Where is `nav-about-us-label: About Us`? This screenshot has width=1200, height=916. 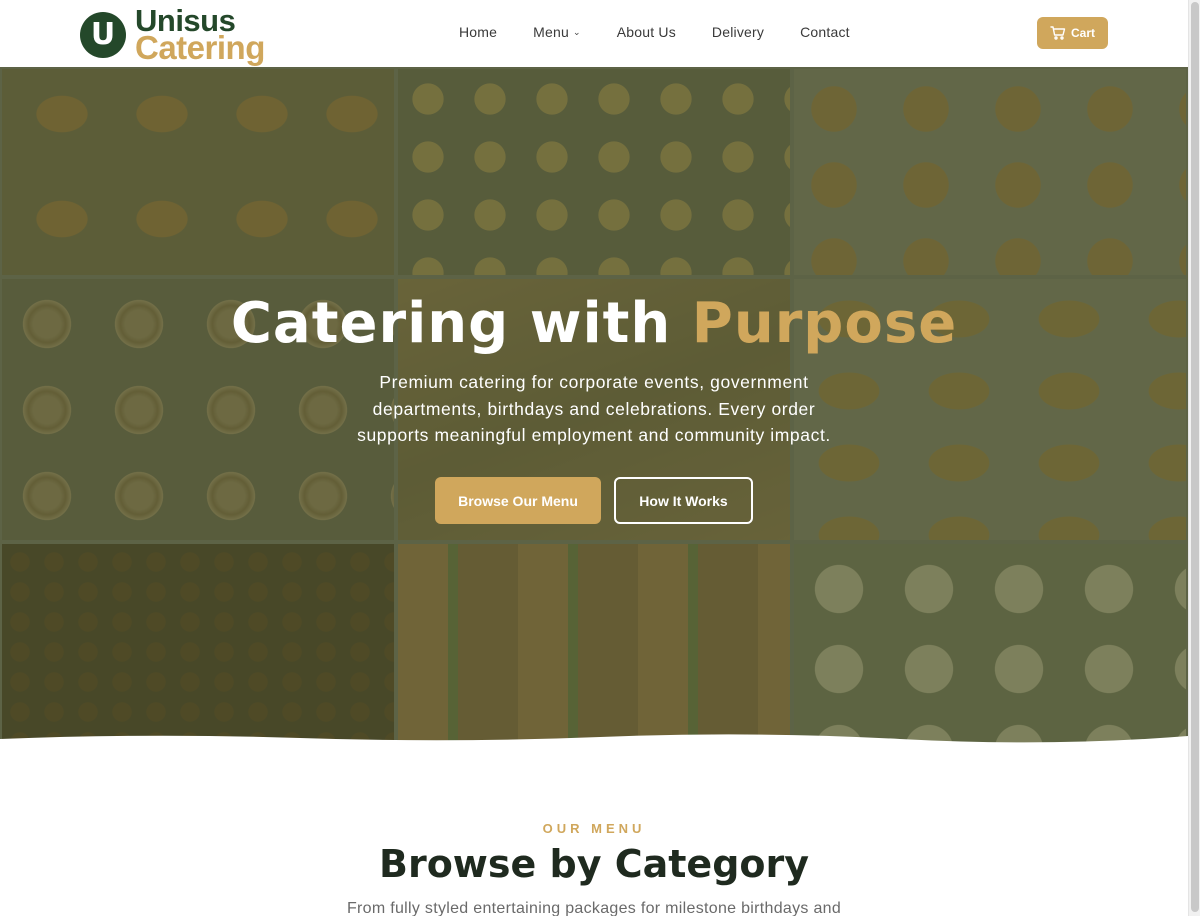 nav-about-us-label: About Us is located at coordinates (646, 32).